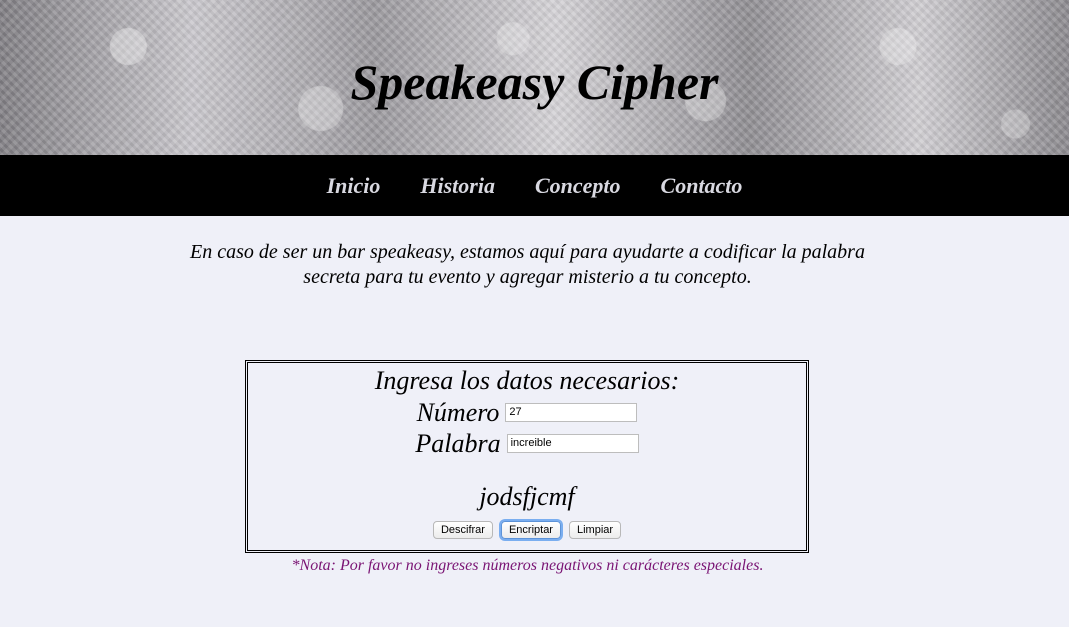 The width and height of the screenshot is (1069, 627). I want to click on encrypt-button: Encriptar, so click(530, 530).